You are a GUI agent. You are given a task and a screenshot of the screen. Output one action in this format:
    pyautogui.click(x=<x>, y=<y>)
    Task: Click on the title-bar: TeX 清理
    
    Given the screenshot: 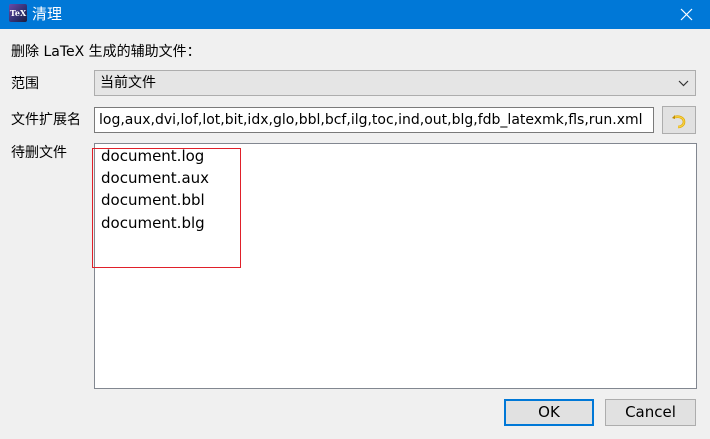 What is the action you would take?
    pyautogui.click(x=355, y=14)
    